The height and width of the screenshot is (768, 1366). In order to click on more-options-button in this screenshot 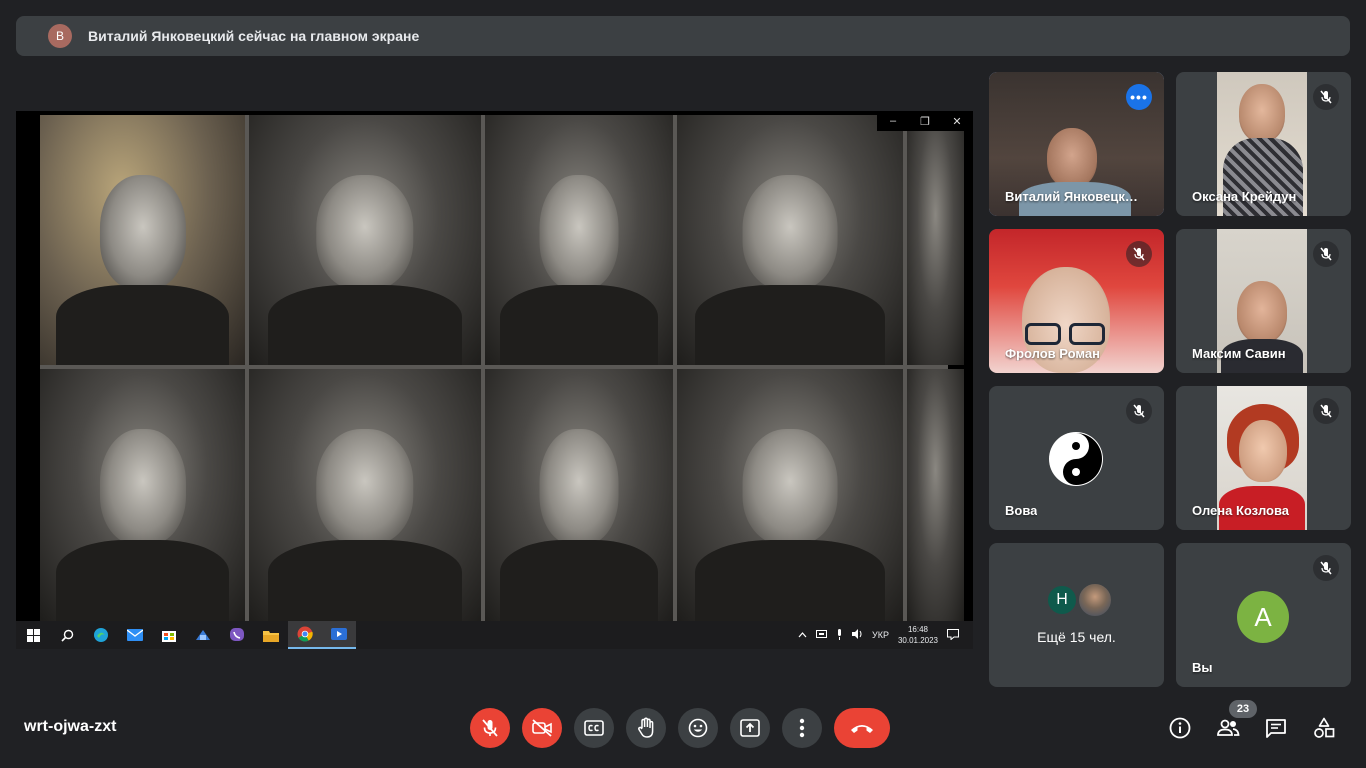, I will do `click(802, 728)`.